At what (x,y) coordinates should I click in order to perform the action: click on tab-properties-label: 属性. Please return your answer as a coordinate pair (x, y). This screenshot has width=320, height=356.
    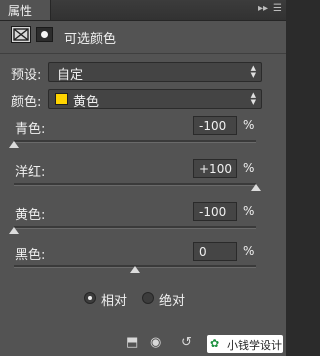
    Looking at the image, I should click on (20, 11).